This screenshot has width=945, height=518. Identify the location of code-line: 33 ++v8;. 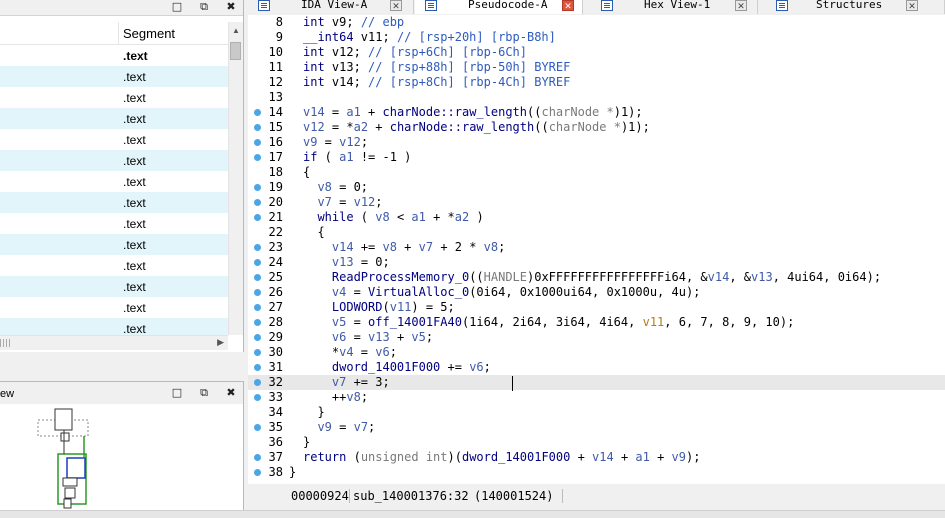
(596, 397).